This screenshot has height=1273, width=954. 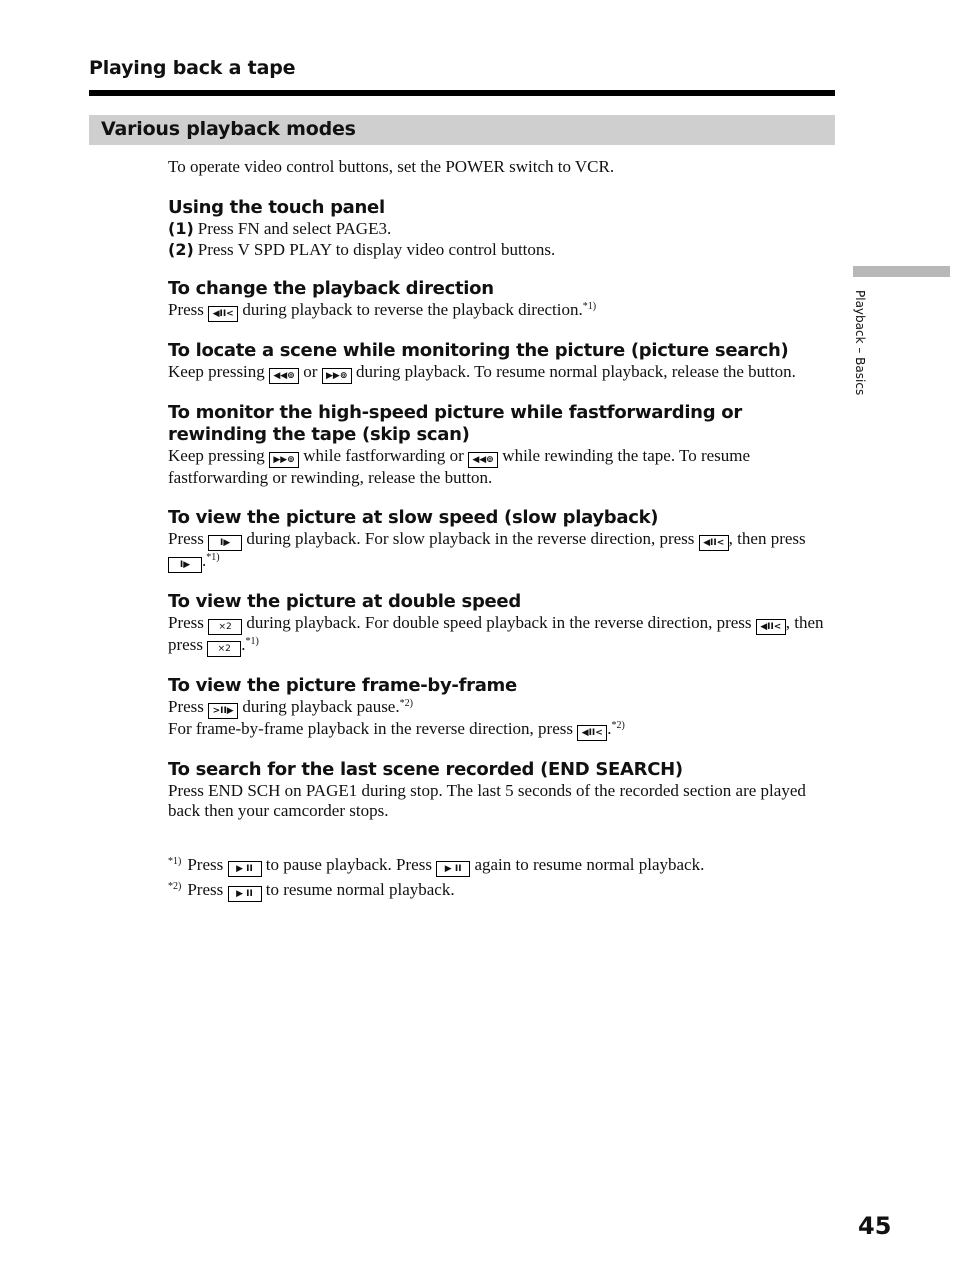 What do you see at coordinates (462, 93) in the screenshot?
I see `chapter-rule` at bounding box center [462, 93].